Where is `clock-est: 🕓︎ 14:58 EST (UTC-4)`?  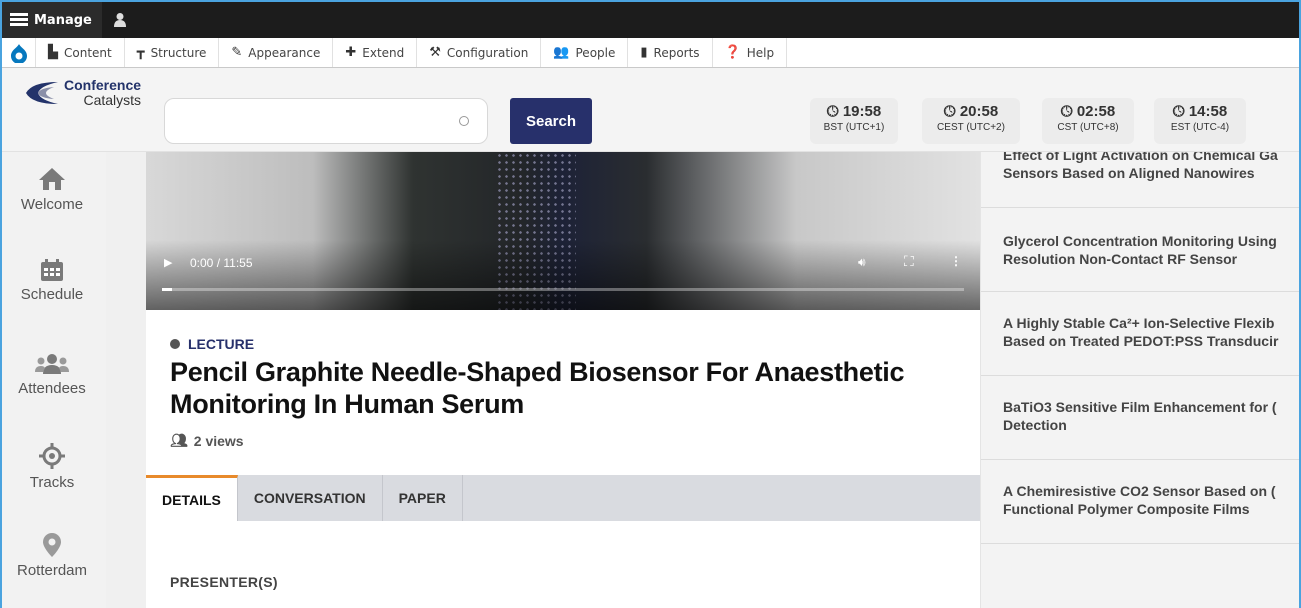
clock-est: 🕓︎ 14:58 EST (UTC-4) is located at coordinates (1200, 121).